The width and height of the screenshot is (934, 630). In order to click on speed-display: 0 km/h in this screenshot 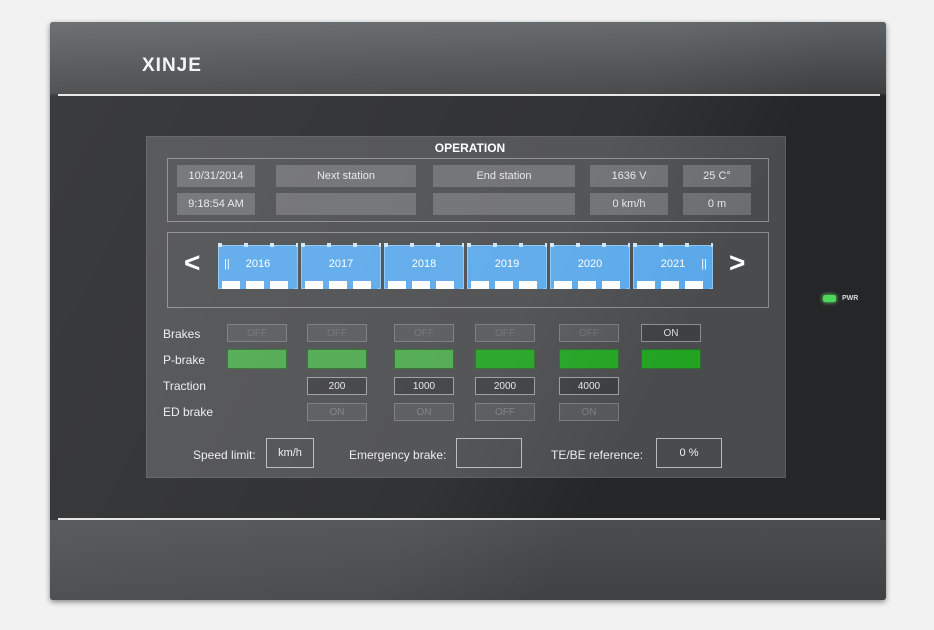, I will do `click(629, 204)`.